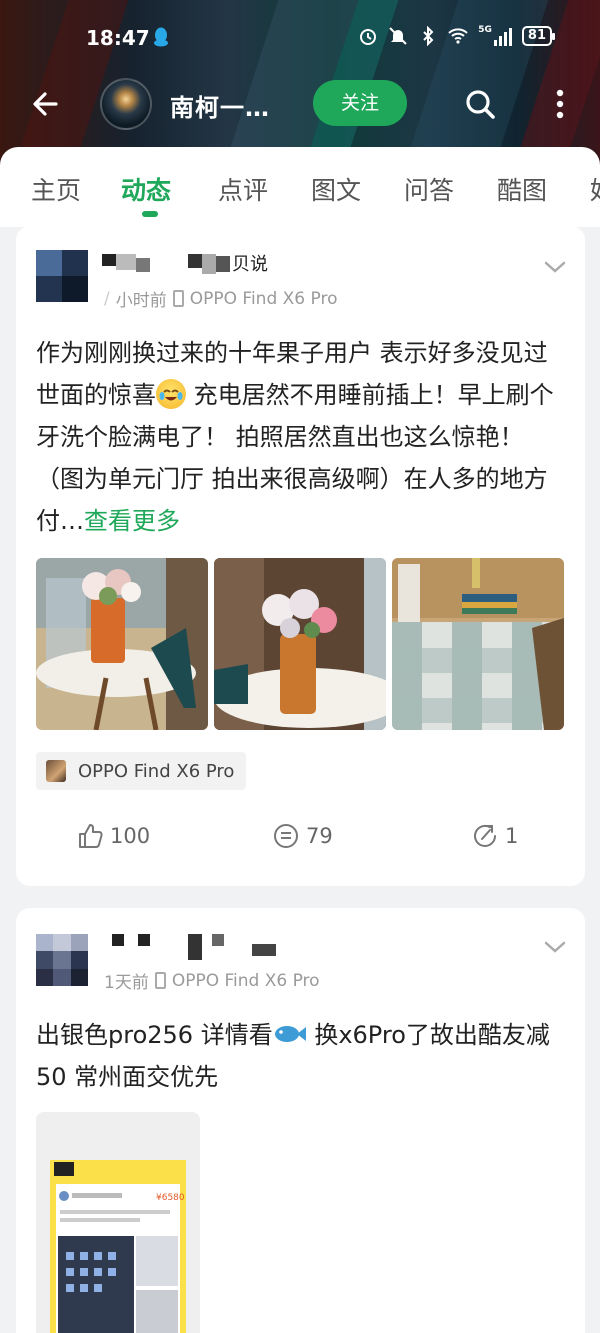 The width and height of the screenshot is (600, 1333). I want to click on post-meta: 1天前 OPPO Find X6 Pro, so click(212, 981).